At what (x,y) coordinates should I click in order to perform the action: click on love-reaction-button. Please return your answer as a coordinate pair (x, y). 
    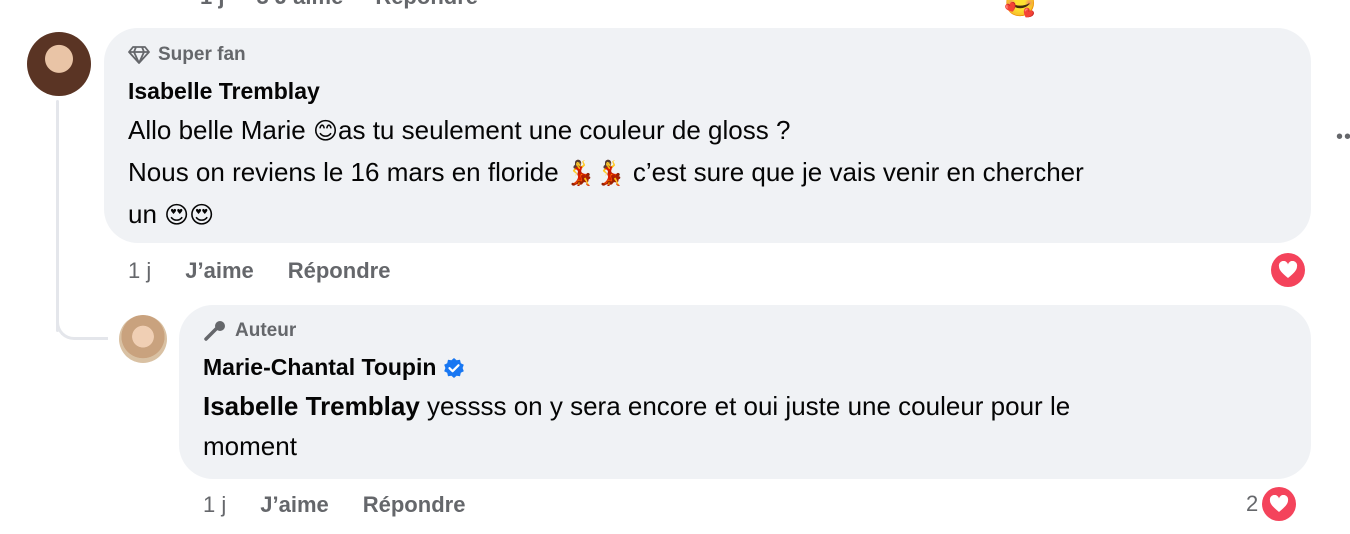
    Looking at the image, I should click on (1288, 270).